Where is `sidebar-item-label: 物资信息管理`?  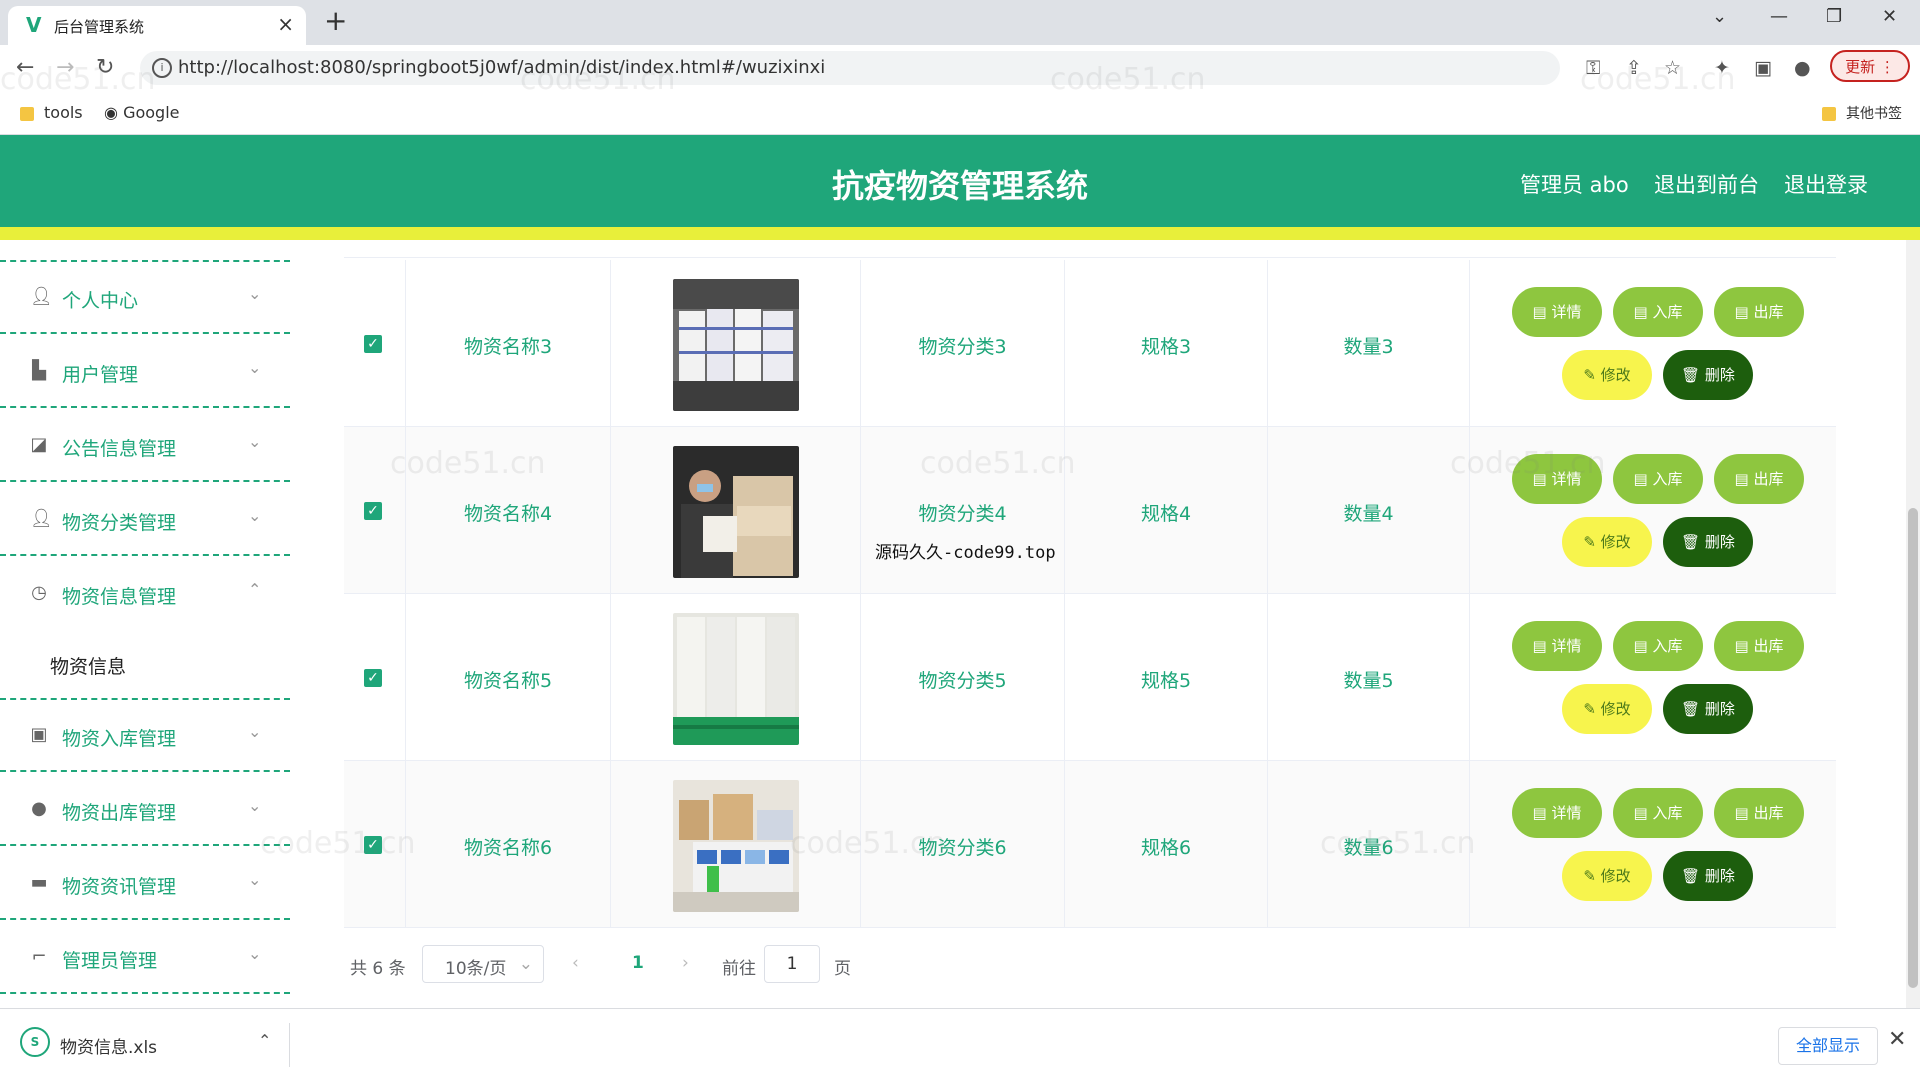
sidebar-item-label: 物资信息管理 is located at coordinates (119, 597).